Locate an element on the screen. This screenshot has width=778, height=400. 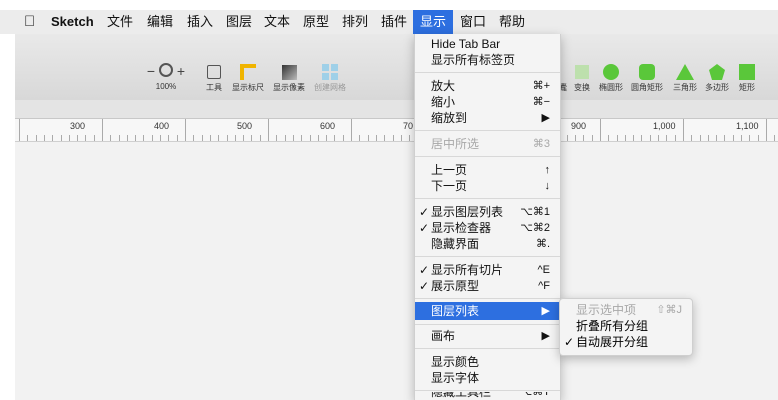
ruler-label: 300 is located at coordinates (78, 126).